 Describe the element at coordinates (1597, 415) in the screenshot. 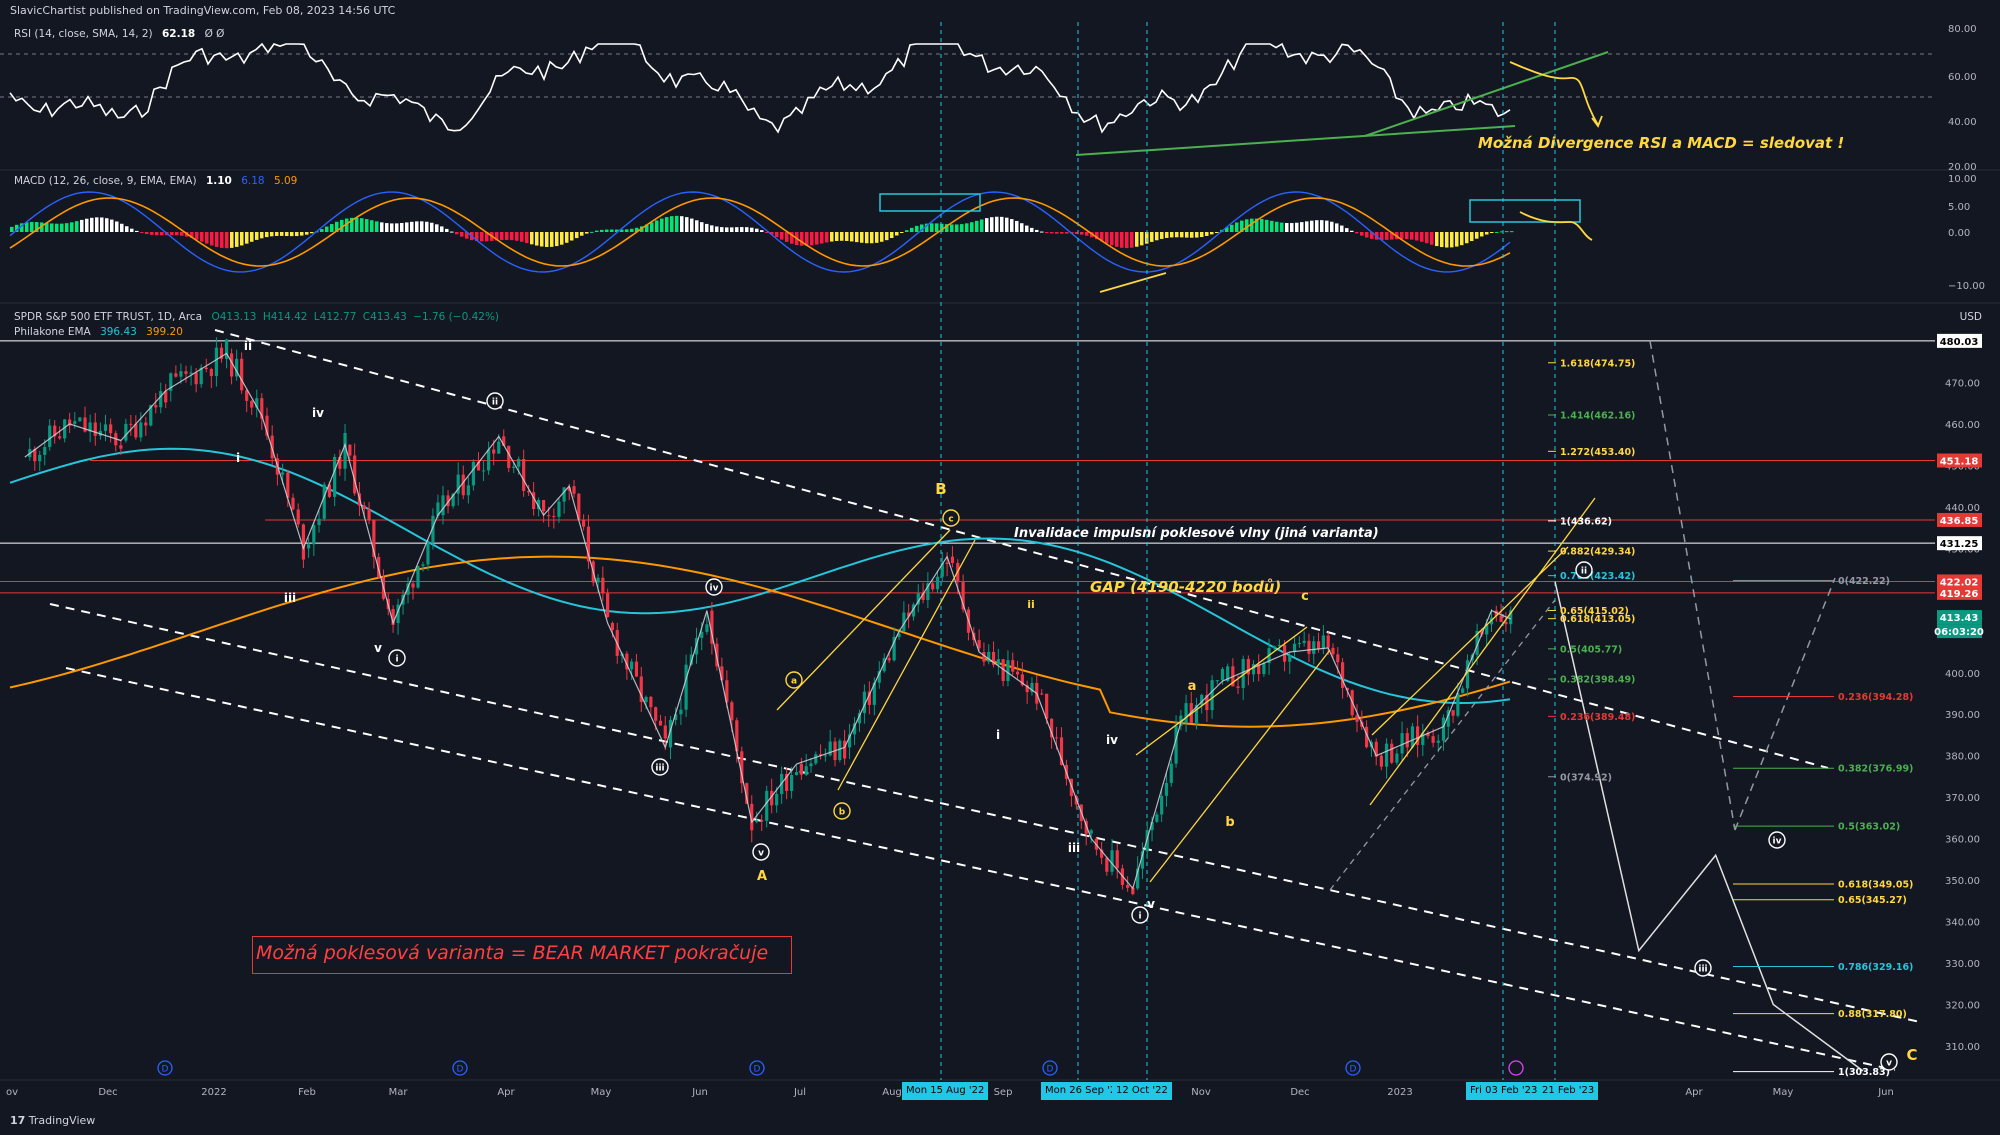

I see `fib-up-label: 1.414(462.16)` at that location.